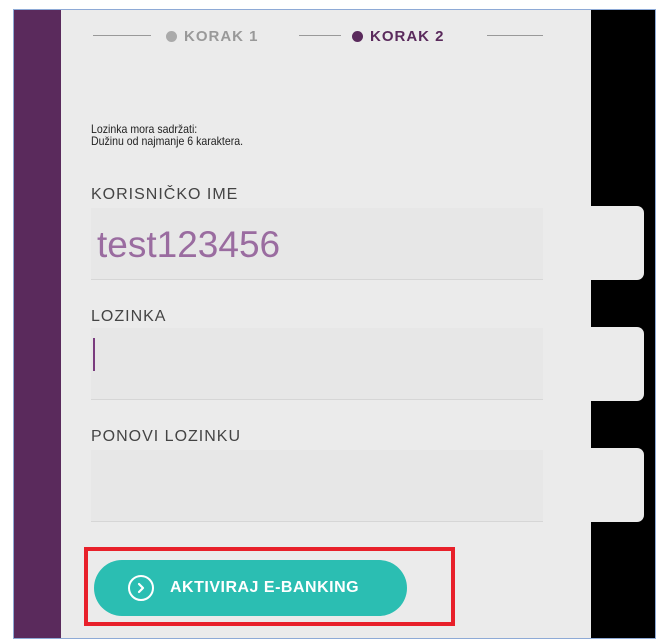  Describe the element at coordinates (221, 36) in the screenshot. I see `step-1-label: KORAK 1` at that location.